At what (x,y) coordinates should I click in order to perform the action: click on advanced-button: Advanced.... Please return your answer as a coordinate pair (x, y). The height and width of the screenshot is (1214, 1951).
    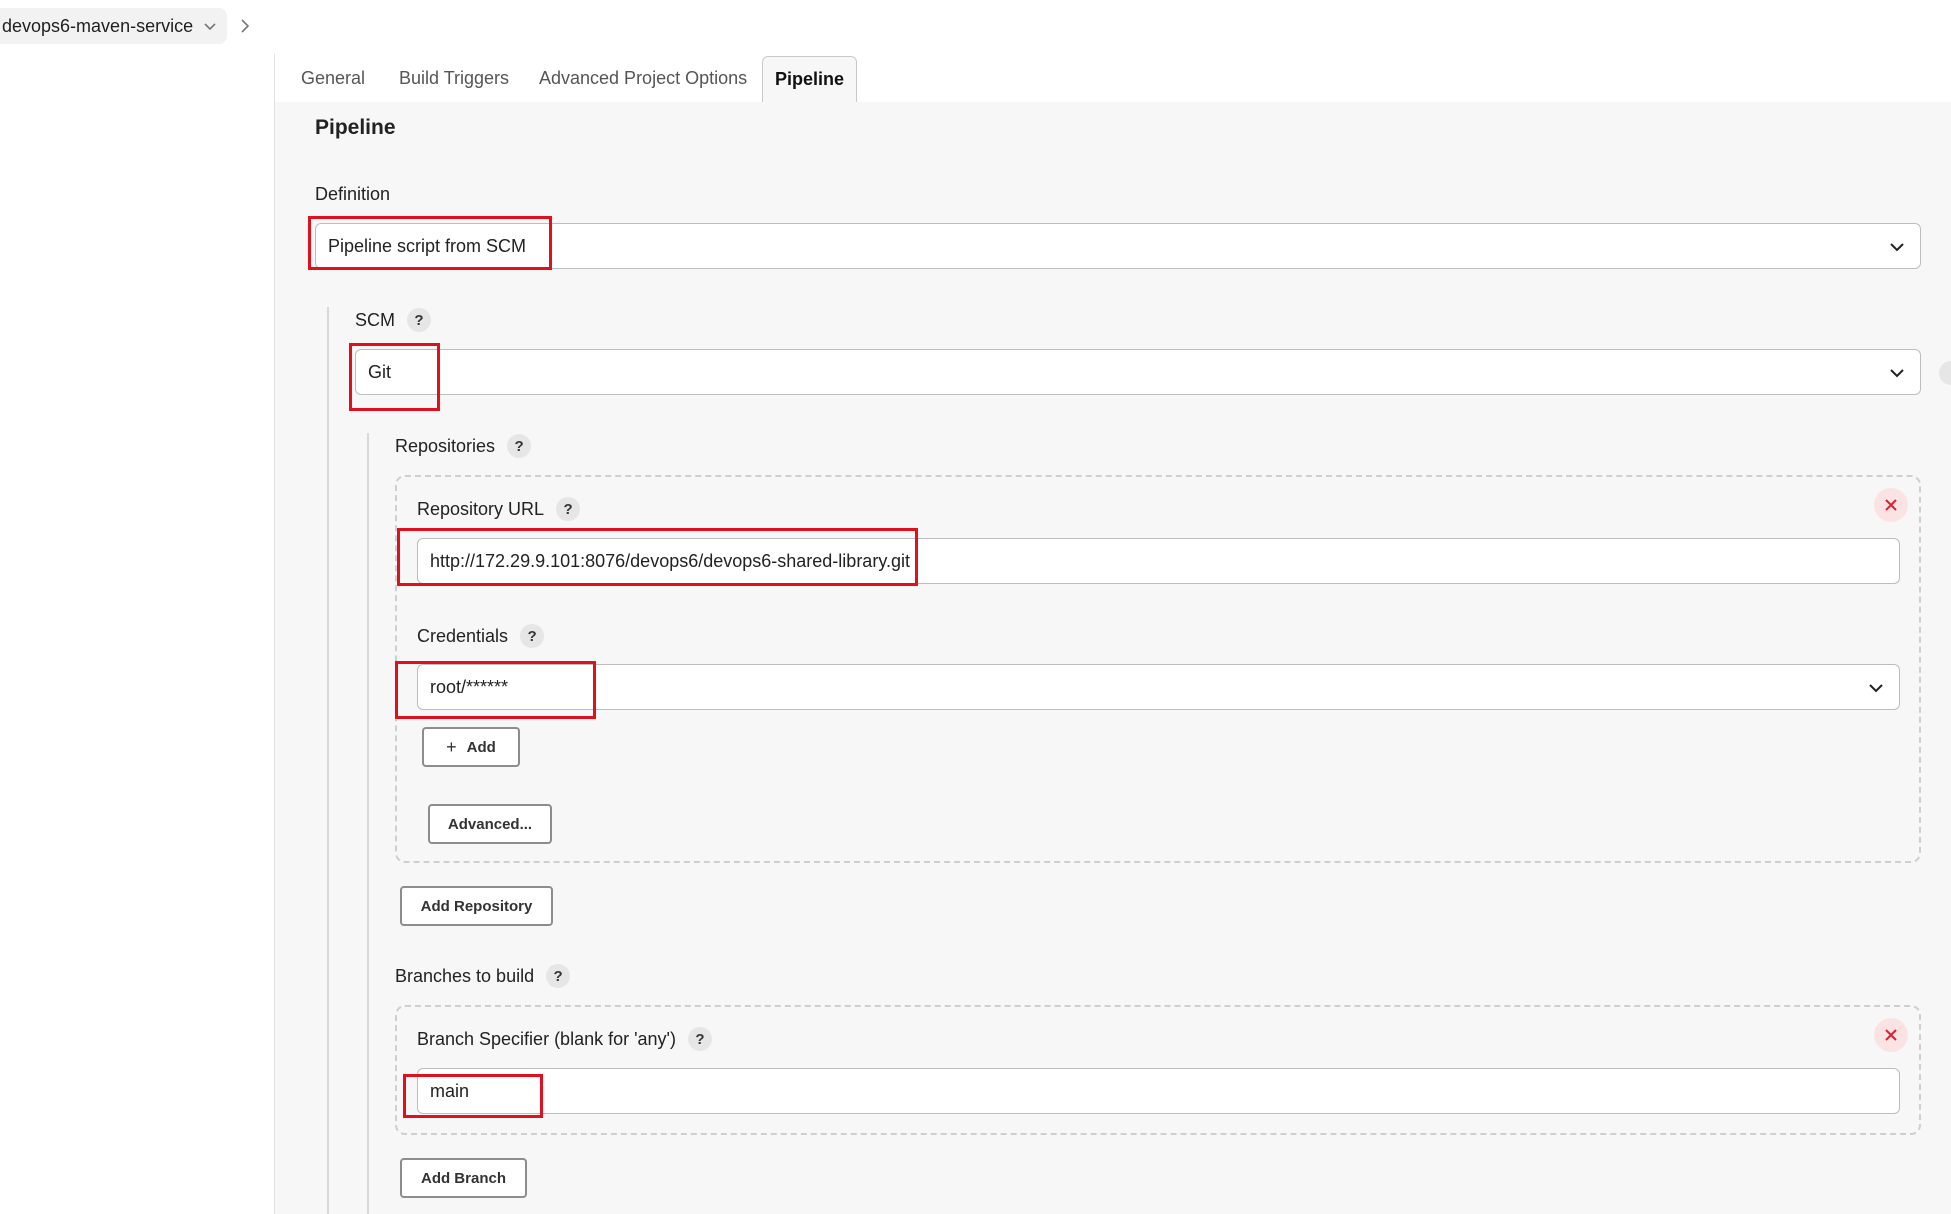
    Looking at the image, I should click on (490, 824).